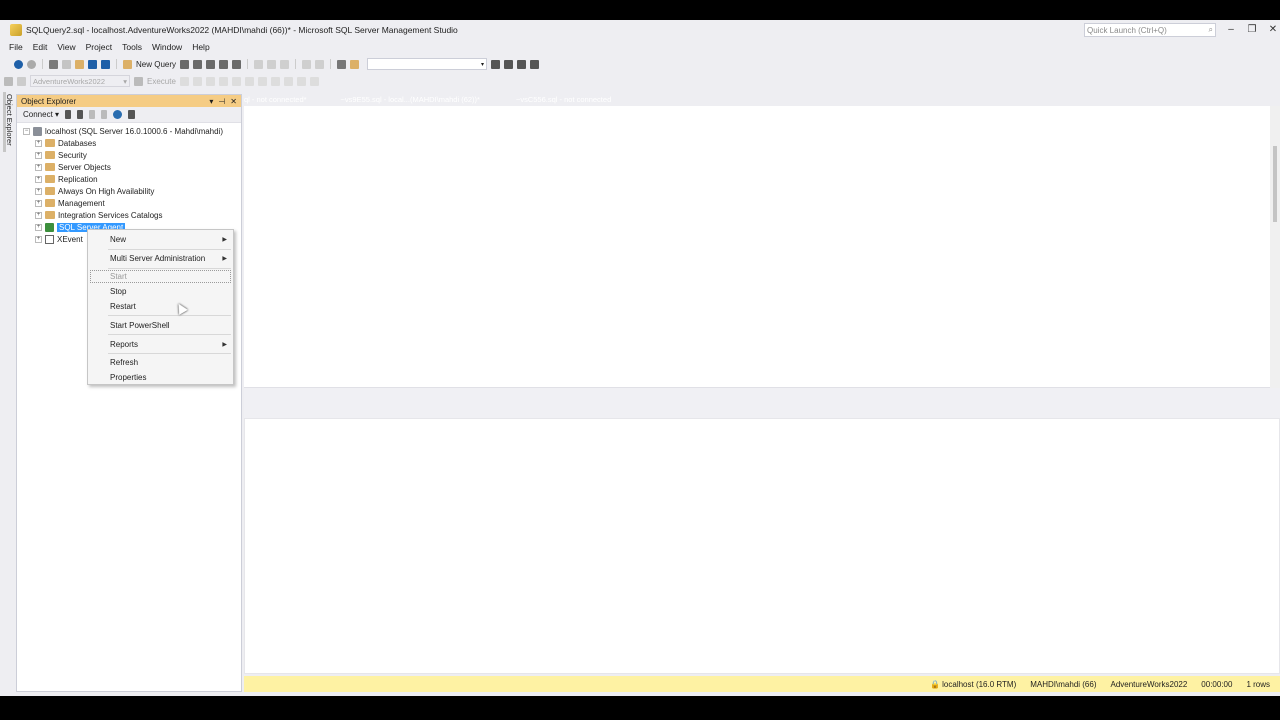 The width and height of the screenshot is (1280, 720). I want to click on display-plan-icon, so click(210, 81).